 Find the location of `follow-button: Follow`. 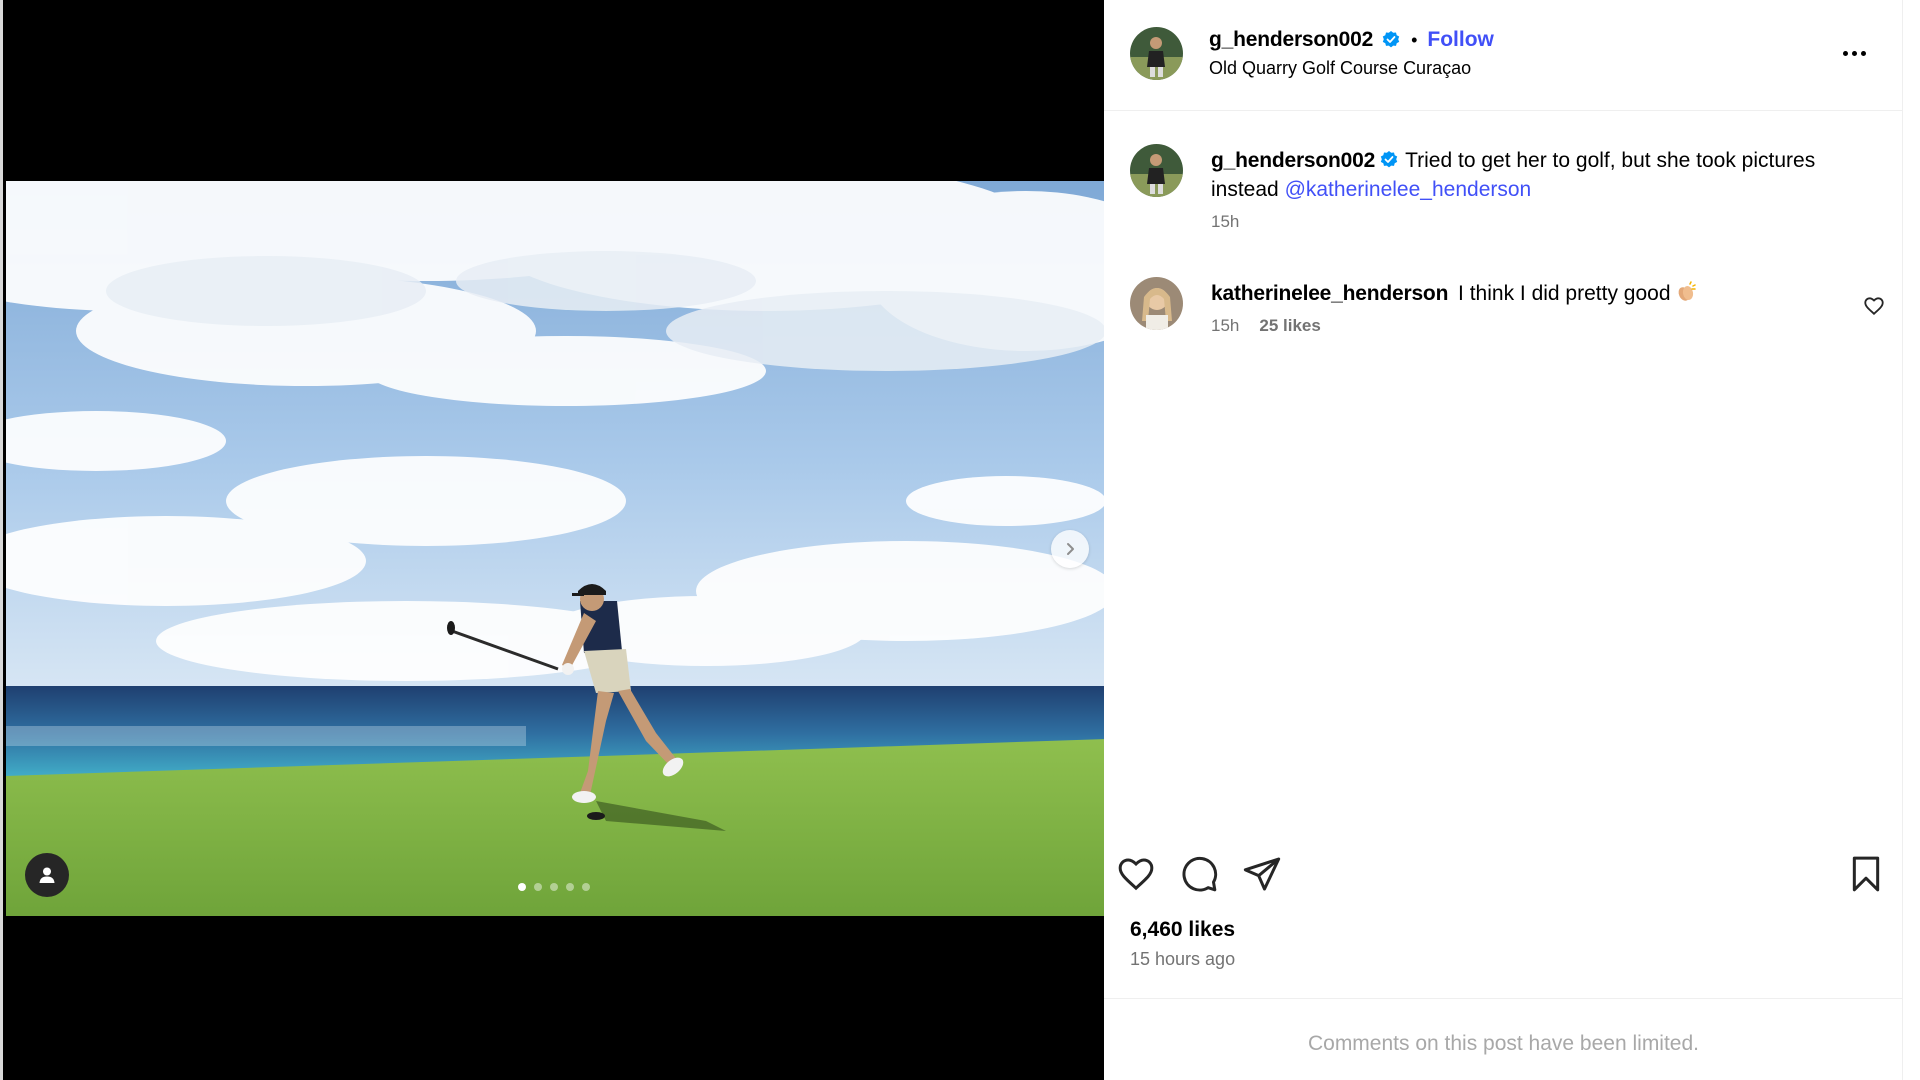

follow-button: Follow is located at coordinates (1460, 40).